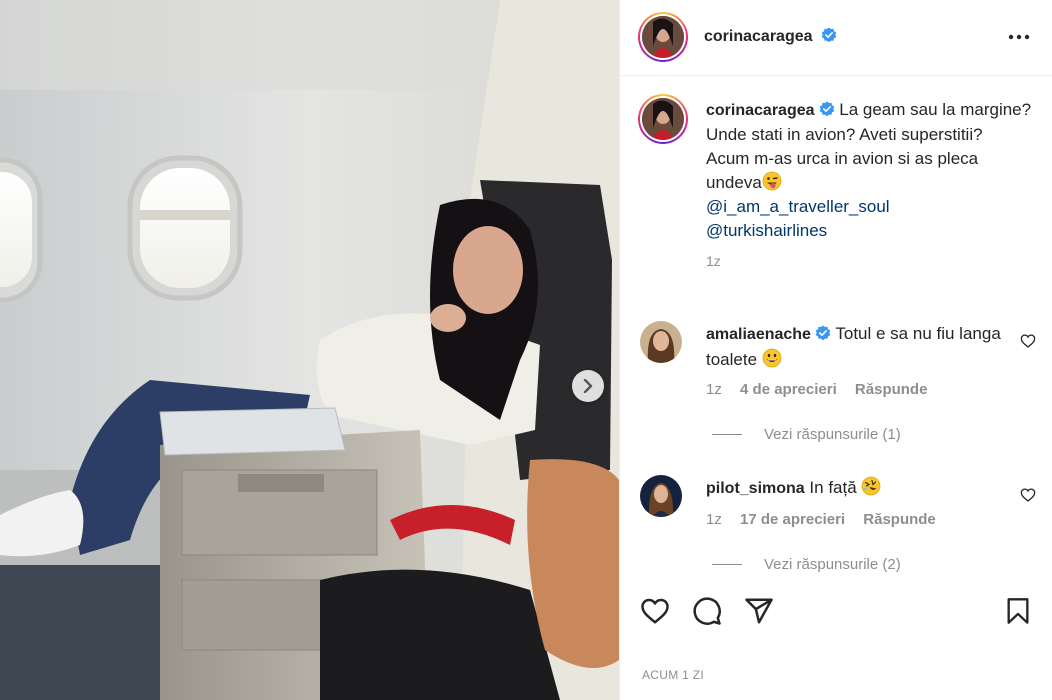  I want to click on comment-1-username: amaliaenache, so click(758, 334).